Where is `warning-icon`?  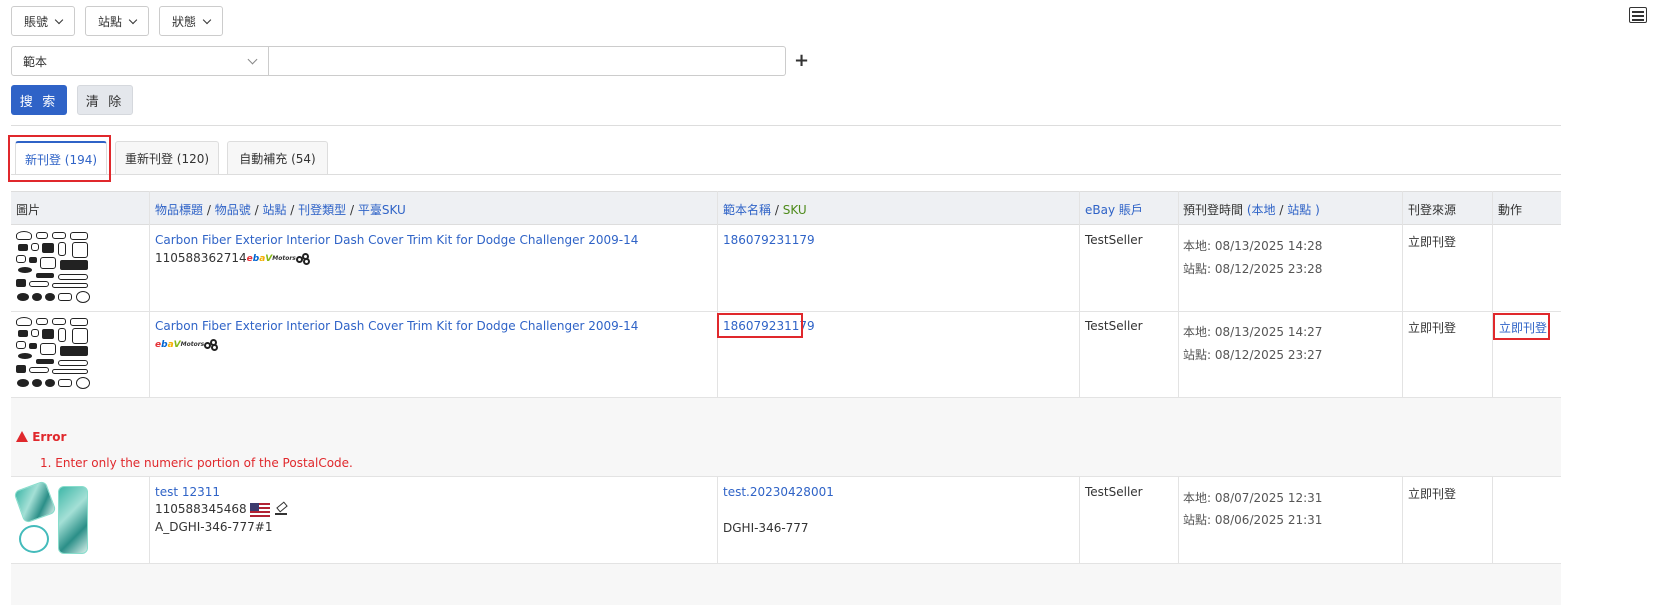
warning-icon is located at coordinates (22, 436).